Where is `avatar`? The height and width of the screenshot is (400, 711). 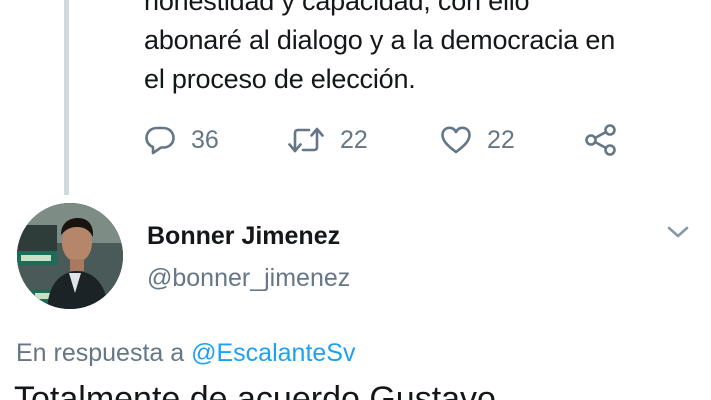 avatar is located at coordinates (70, 256).